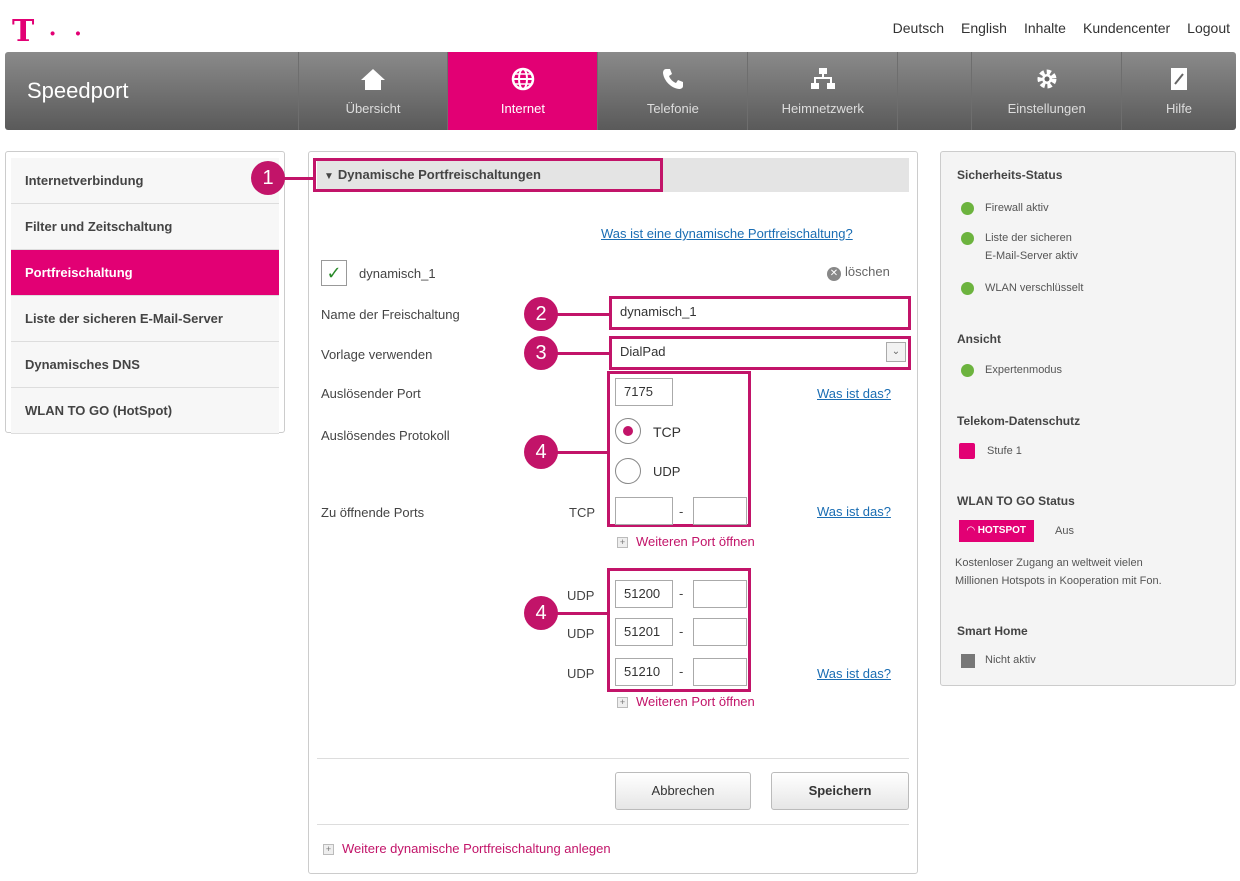 This screenshot has width=1240, height=881. I want to click on nav-telefonie: Telefonie, so click(672, 91).